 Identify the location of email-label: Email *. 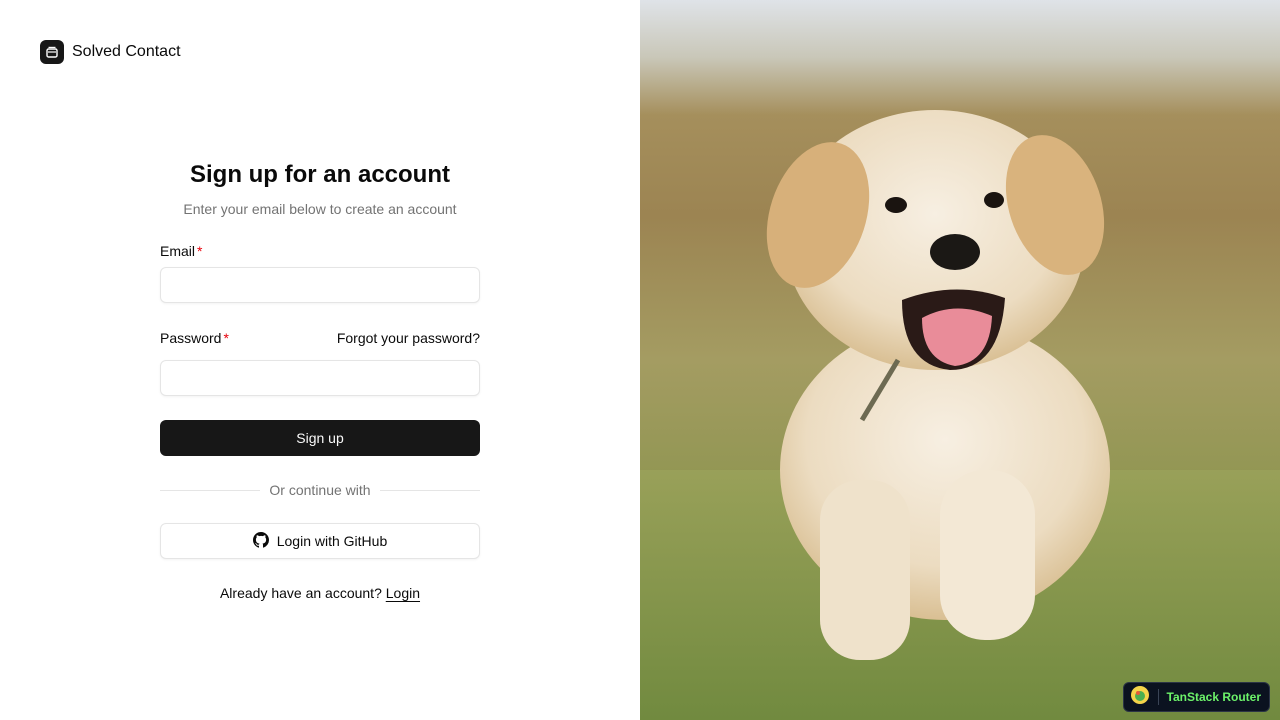
(181, 251).